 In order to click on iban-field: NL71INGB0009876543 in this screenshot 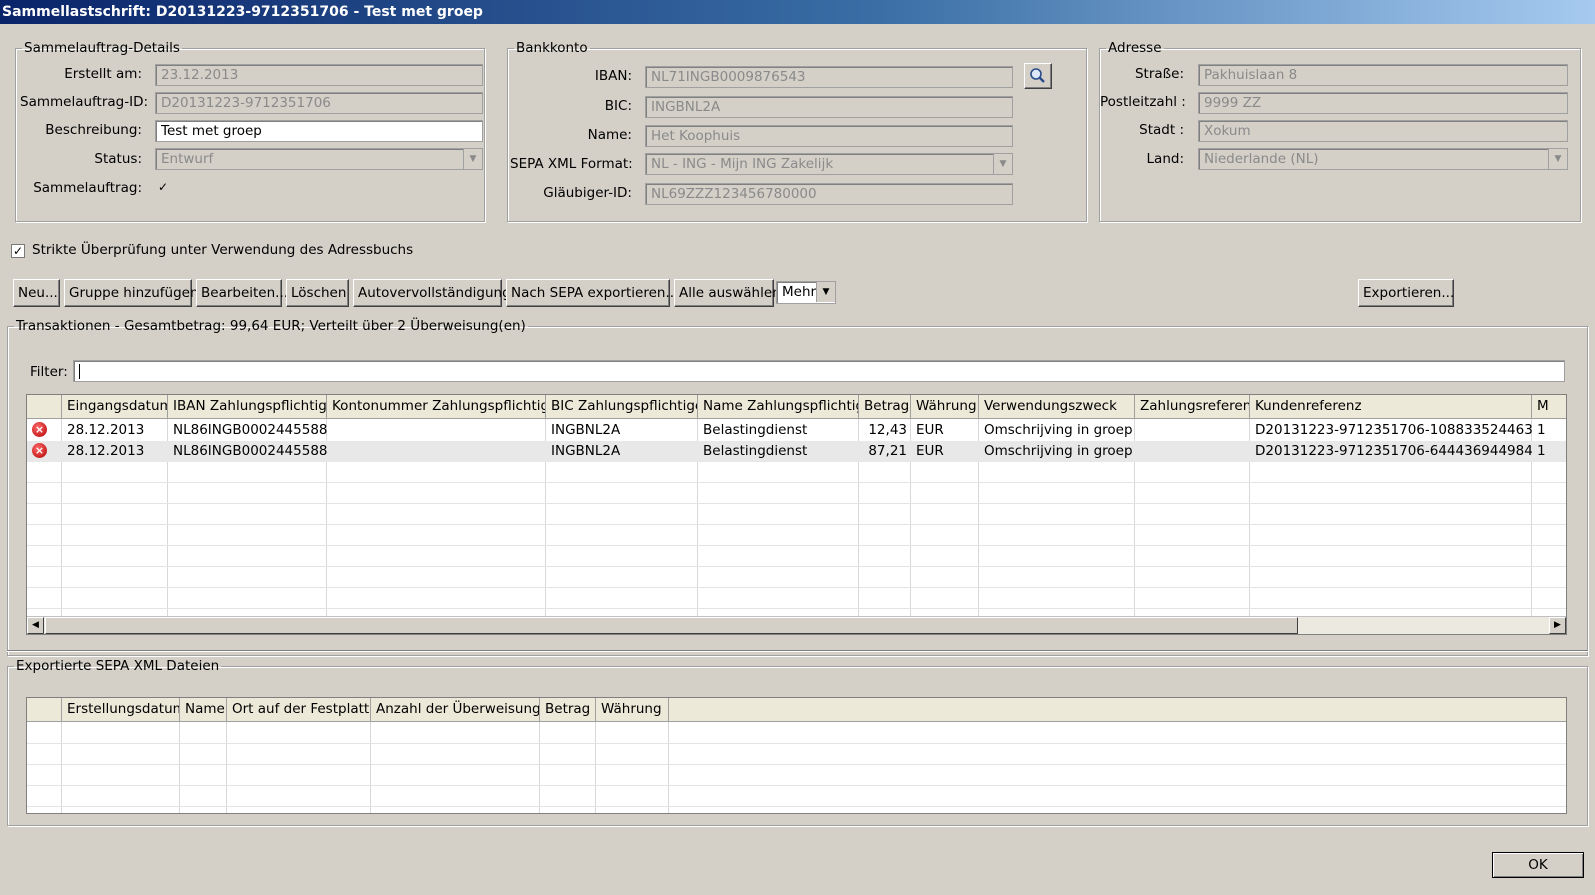, I will do `click(829, 77)`.